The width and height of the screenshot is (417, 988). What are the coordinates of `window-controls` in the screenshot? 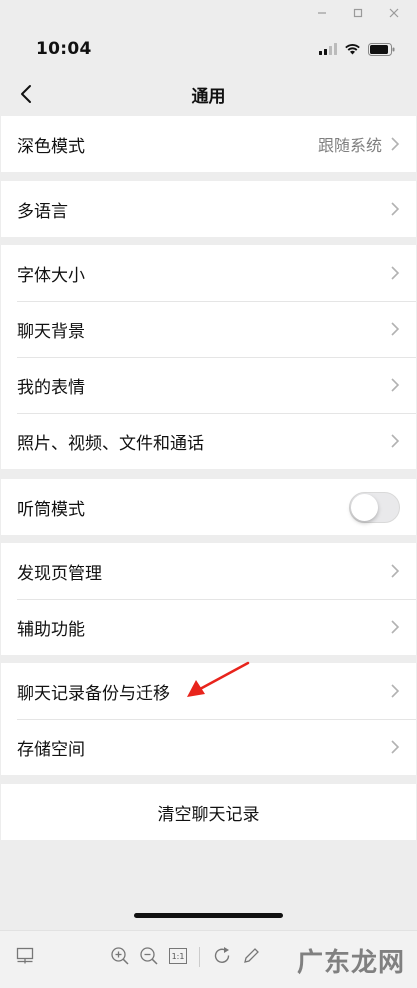 It's located at (208, 13).